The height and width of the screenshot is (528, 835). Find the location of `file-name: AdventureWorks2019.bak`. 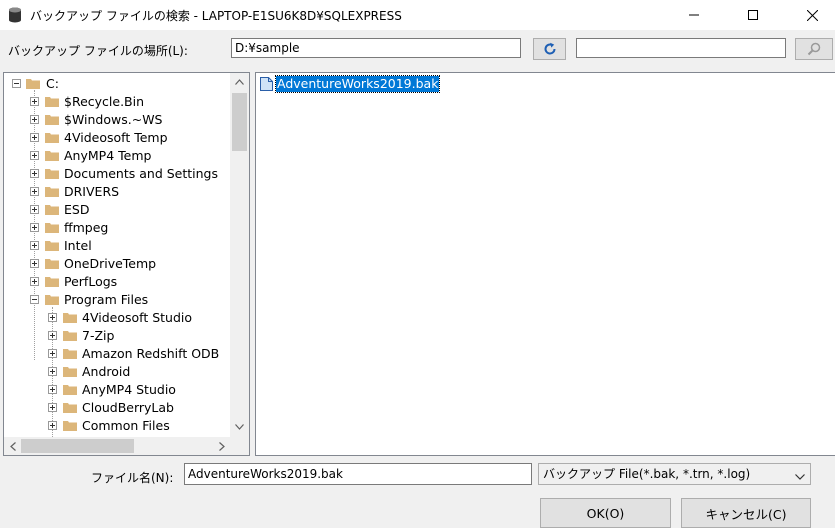

file-name: AdventureWorks2019.bak is located at coordinates (357, 84).